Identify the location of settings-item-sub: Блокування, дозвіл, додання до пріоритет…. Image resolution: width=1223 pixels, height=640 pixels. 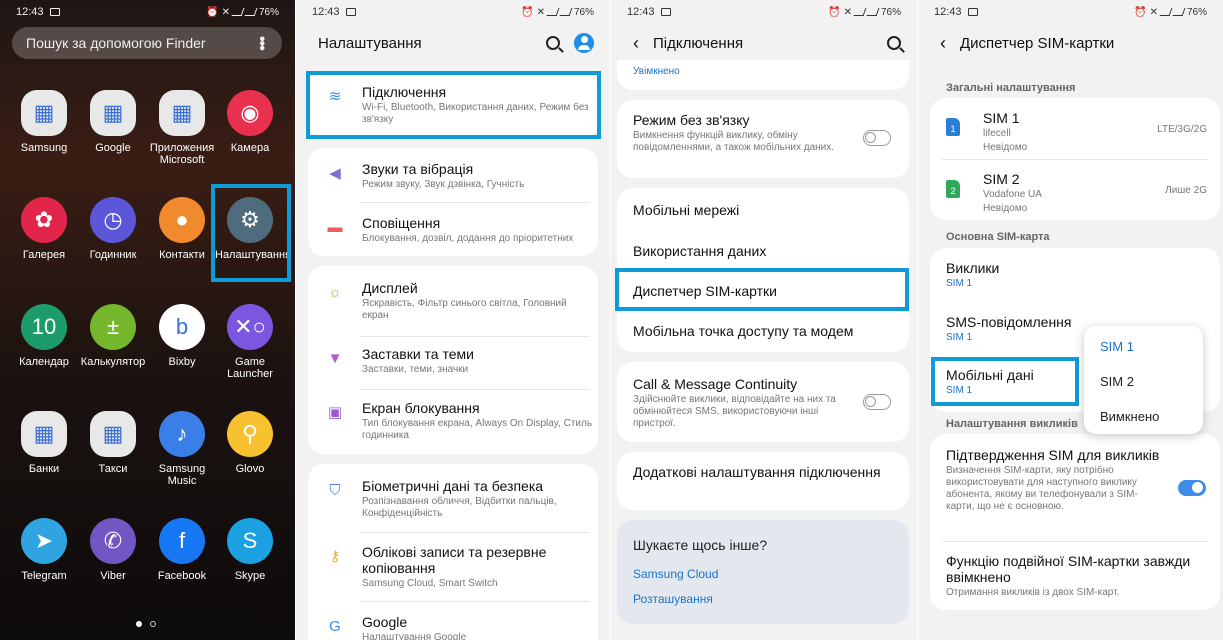
(468, 238).